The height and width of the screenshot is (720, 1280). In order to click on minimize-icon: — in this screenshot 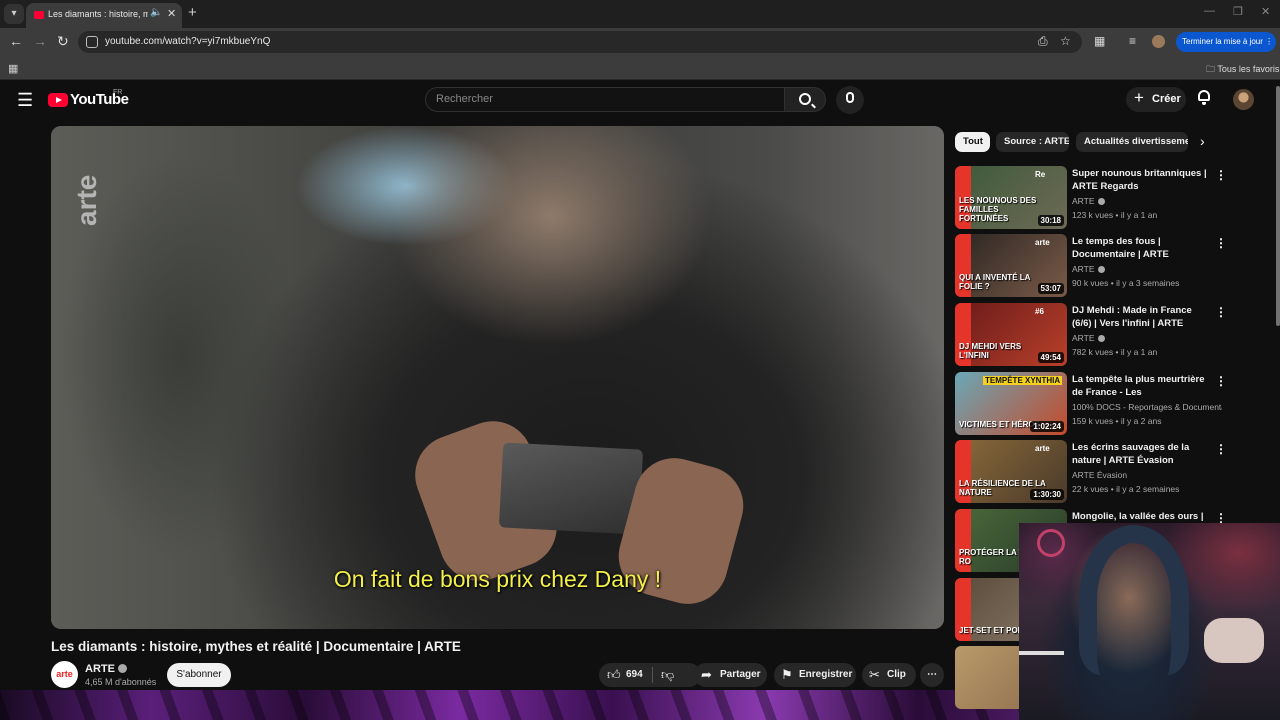, I will do `click(1209, 11)`.